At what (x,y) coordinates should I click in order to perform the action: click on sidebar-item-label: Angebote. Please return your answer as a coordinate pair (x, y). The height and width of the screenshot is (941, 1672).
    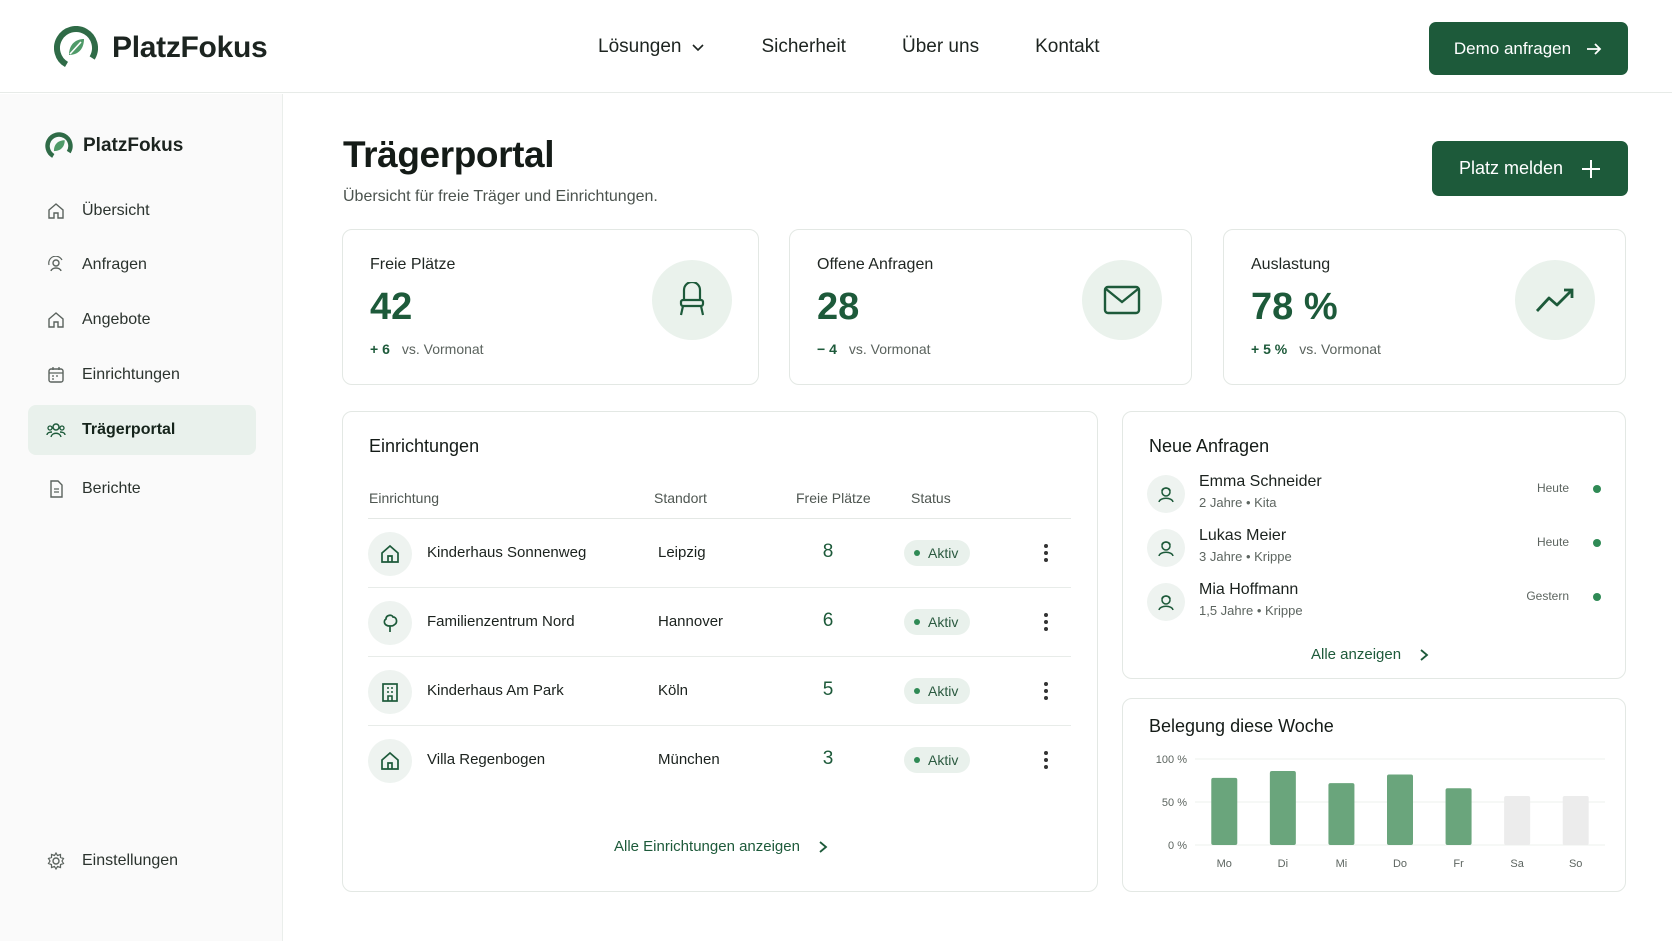
    Looking at the image, I should click on (116, 319).